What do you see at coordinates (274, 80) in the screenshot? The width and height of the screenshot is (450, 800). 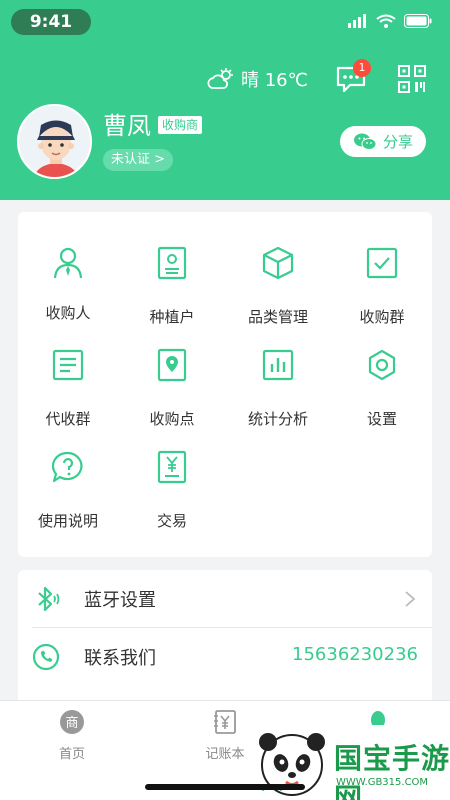 I see `weather-text: 晴 16℃` at bounding box center [274, 80].